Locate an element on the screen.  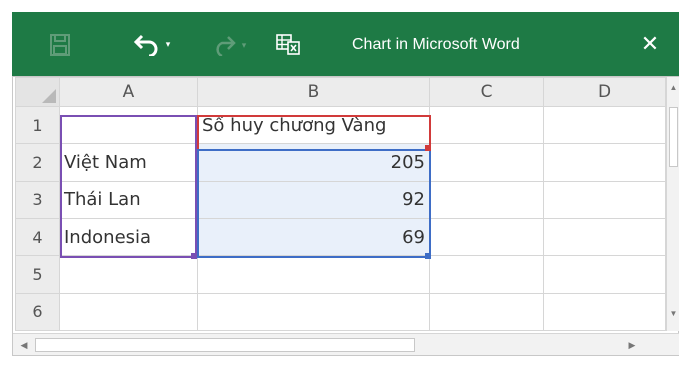
edit-data-in-excel-button is located at coordinates (288, 44).